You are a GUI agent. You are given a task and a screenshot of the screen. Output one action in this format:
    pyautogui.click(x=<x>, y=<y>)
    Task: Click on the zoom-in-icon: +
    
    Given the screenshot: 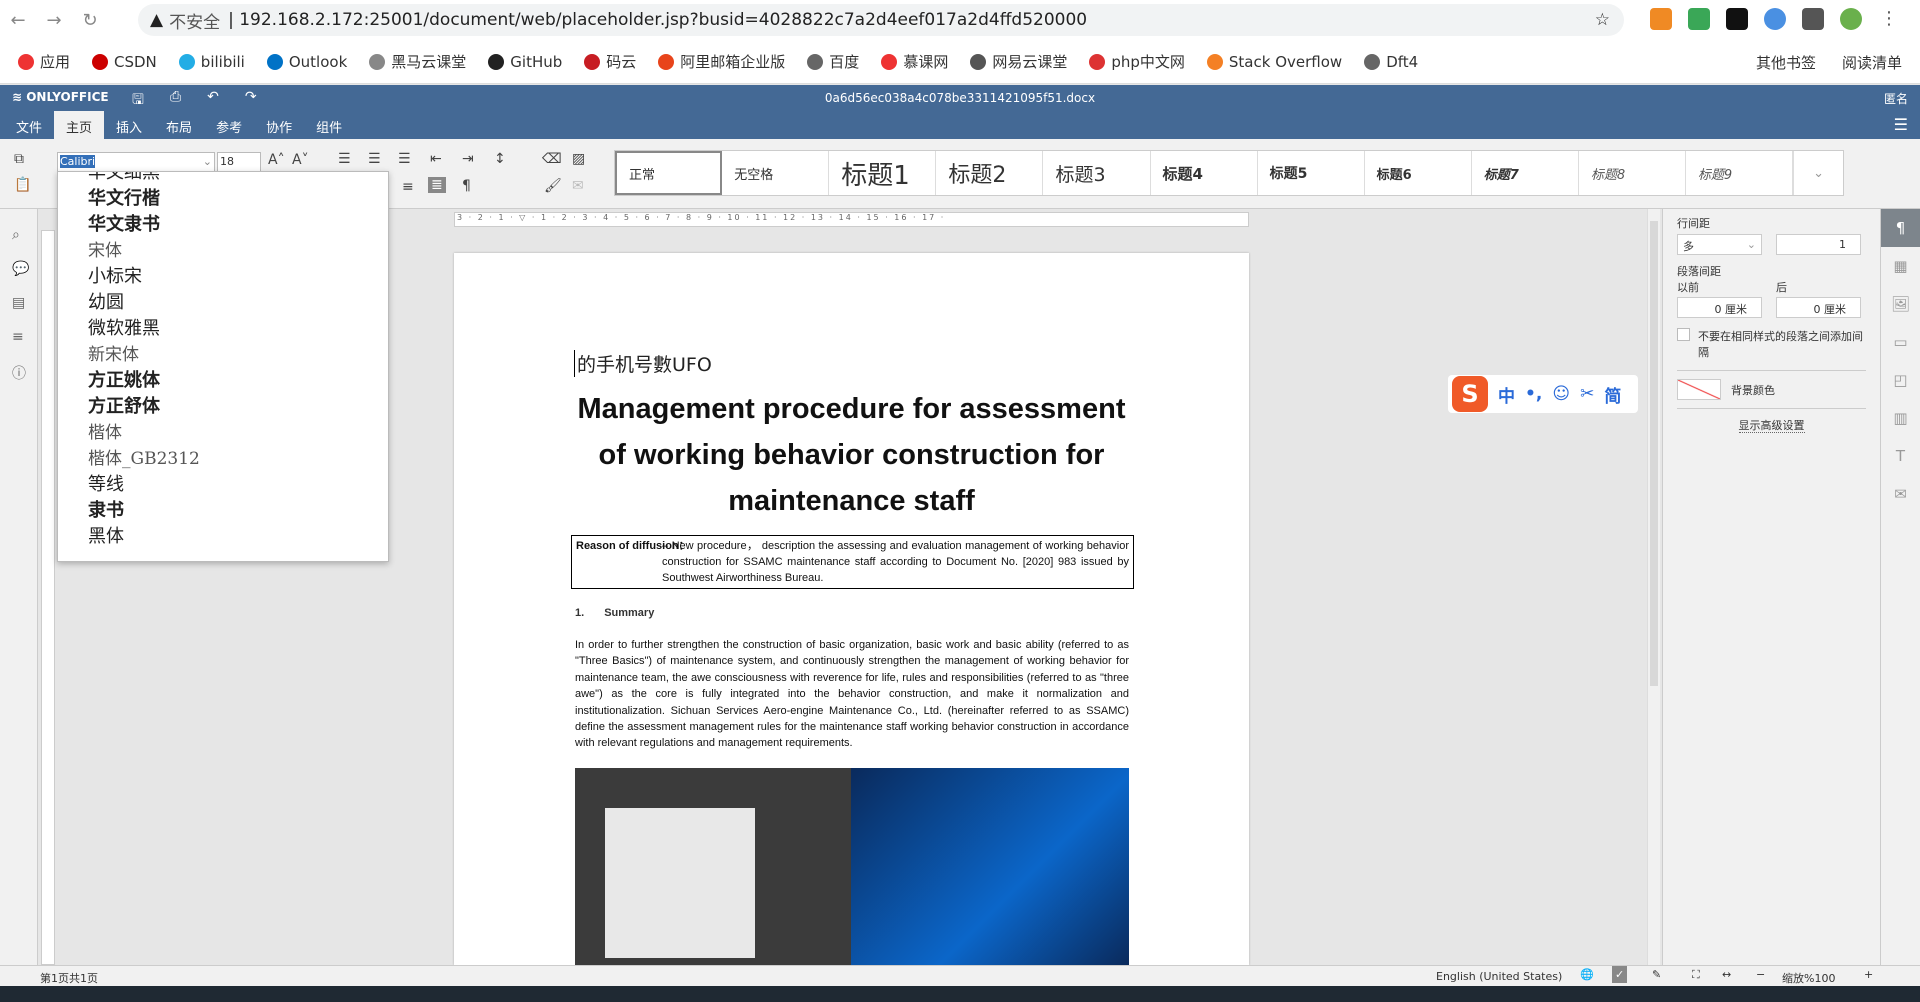 What is the action you would take?
    pyautogui.click(x=1868, y=974)
    